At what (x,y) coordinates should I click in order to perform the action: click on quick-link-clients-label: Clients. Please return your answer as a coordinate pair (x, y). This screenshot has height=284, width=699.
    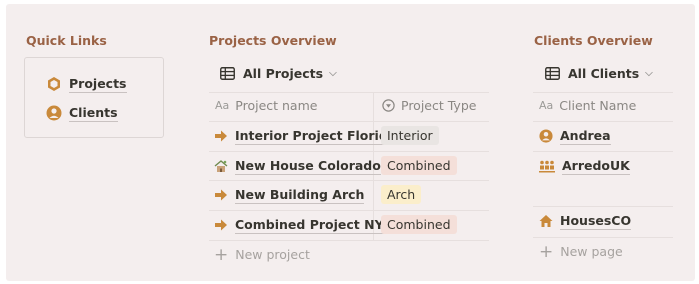
    Looking at the image, I should click on (93, 113).